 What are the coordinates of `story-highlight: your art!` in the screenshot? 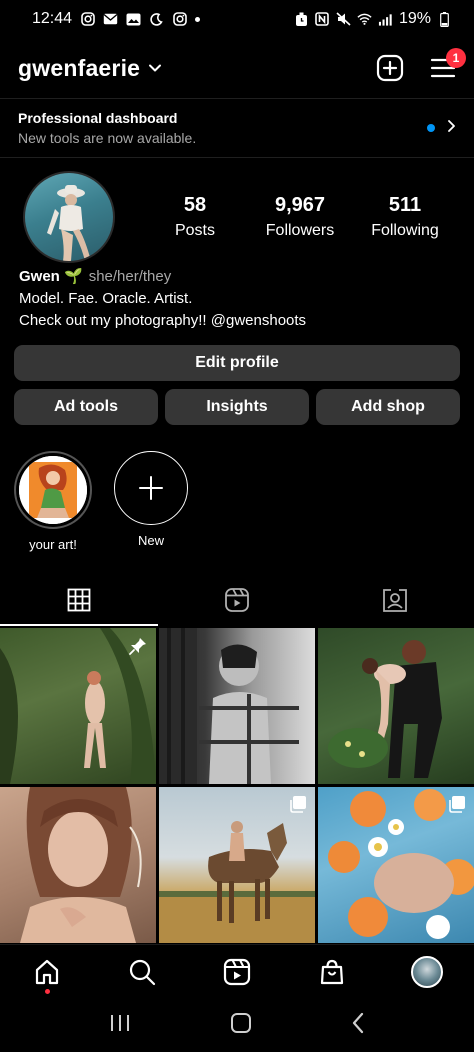 It's located at (53, 501).